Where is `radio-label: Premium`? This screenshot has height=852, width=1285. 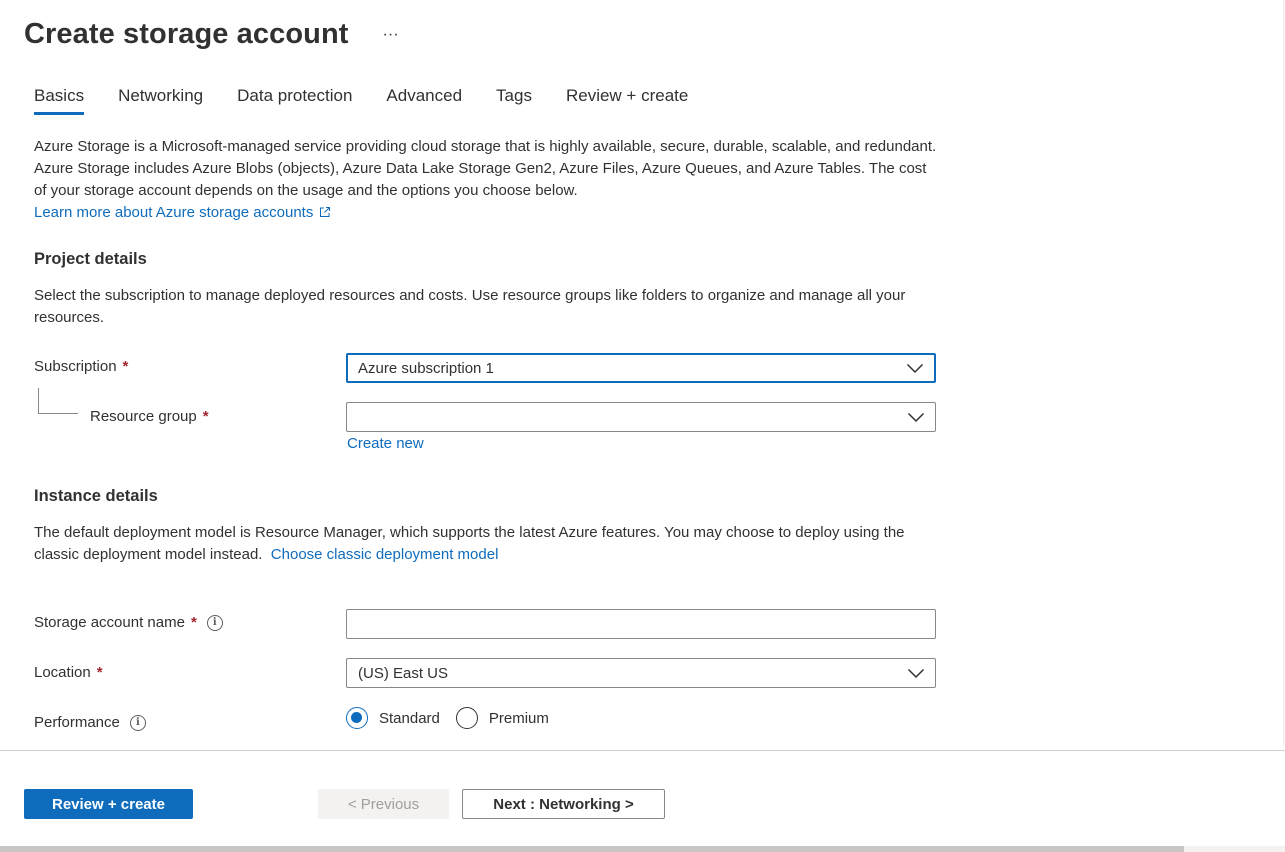 radio-label: Premium is located at coordinates (518, 718).